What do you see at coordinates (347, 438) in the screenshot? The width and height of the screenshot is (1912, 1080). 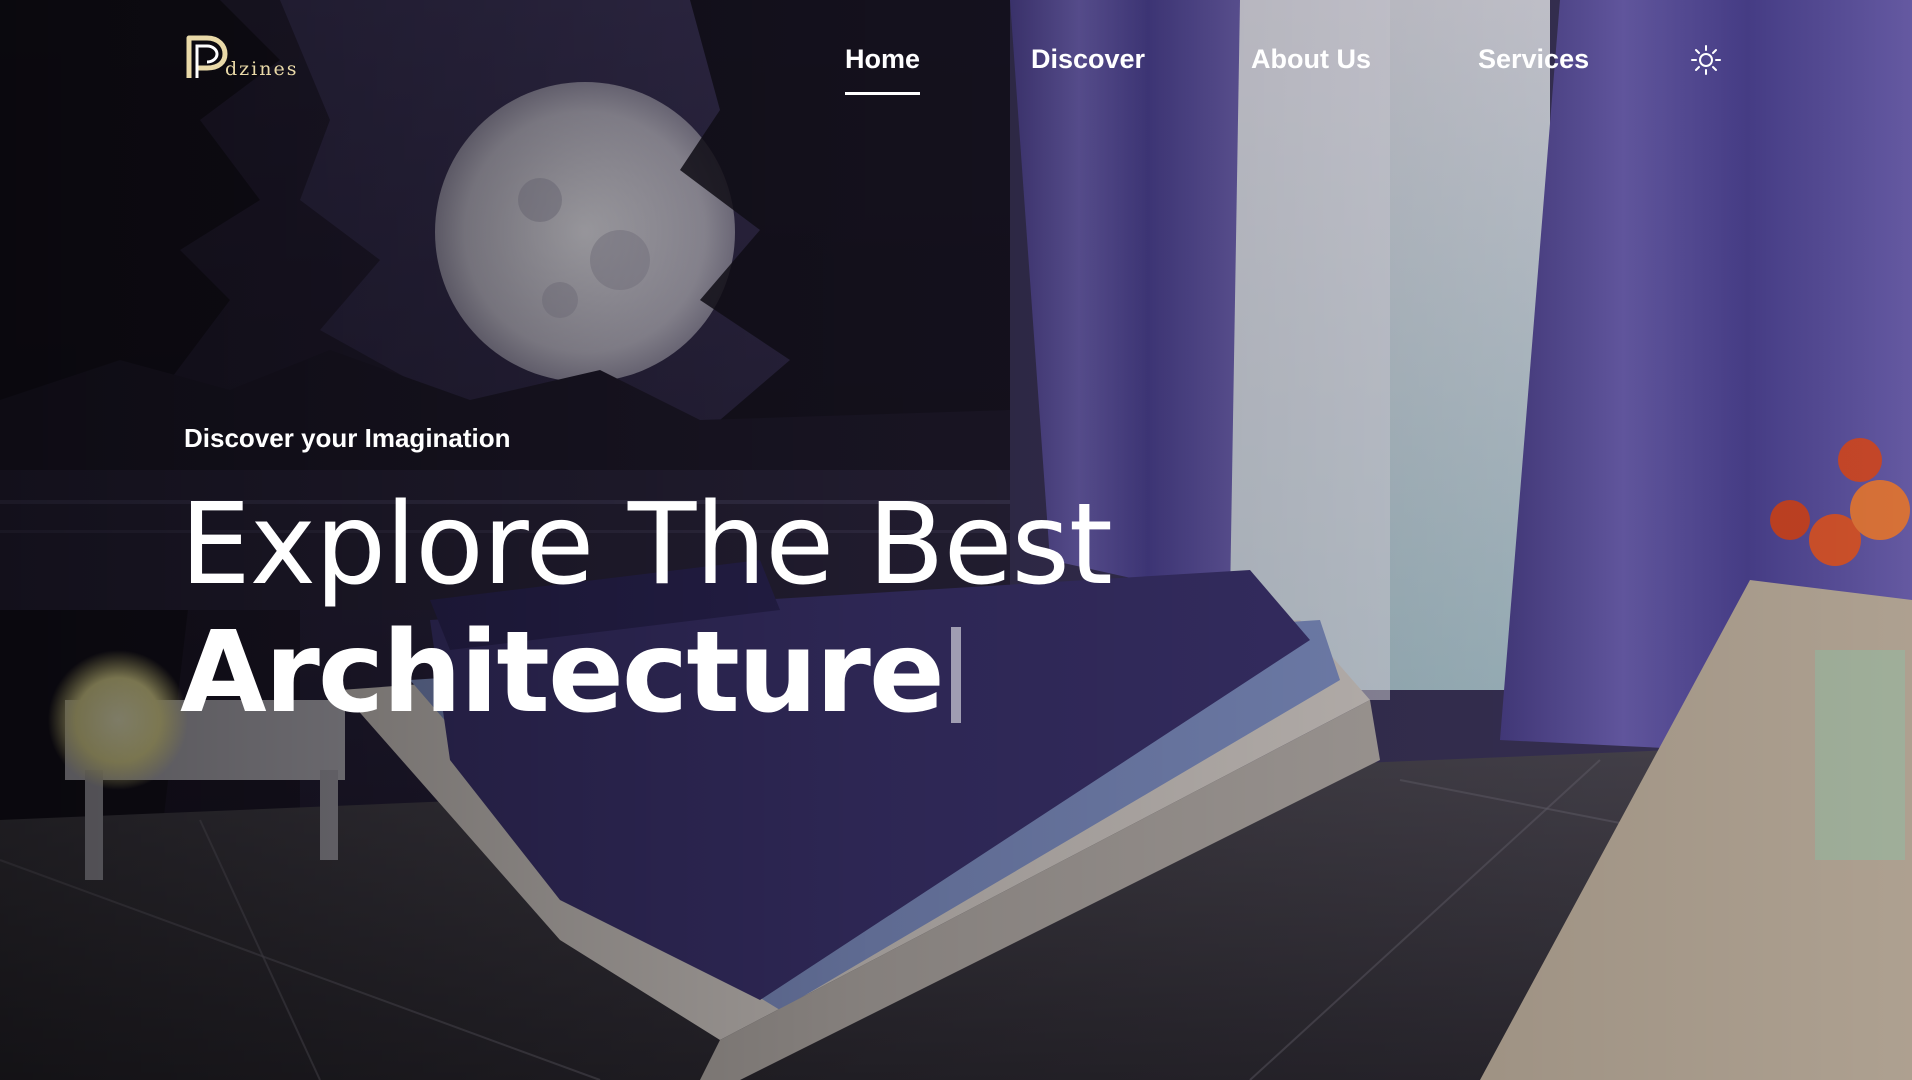 I see `hero-eyebrow: Discover your Imagination` at bounding box center [347, 438].